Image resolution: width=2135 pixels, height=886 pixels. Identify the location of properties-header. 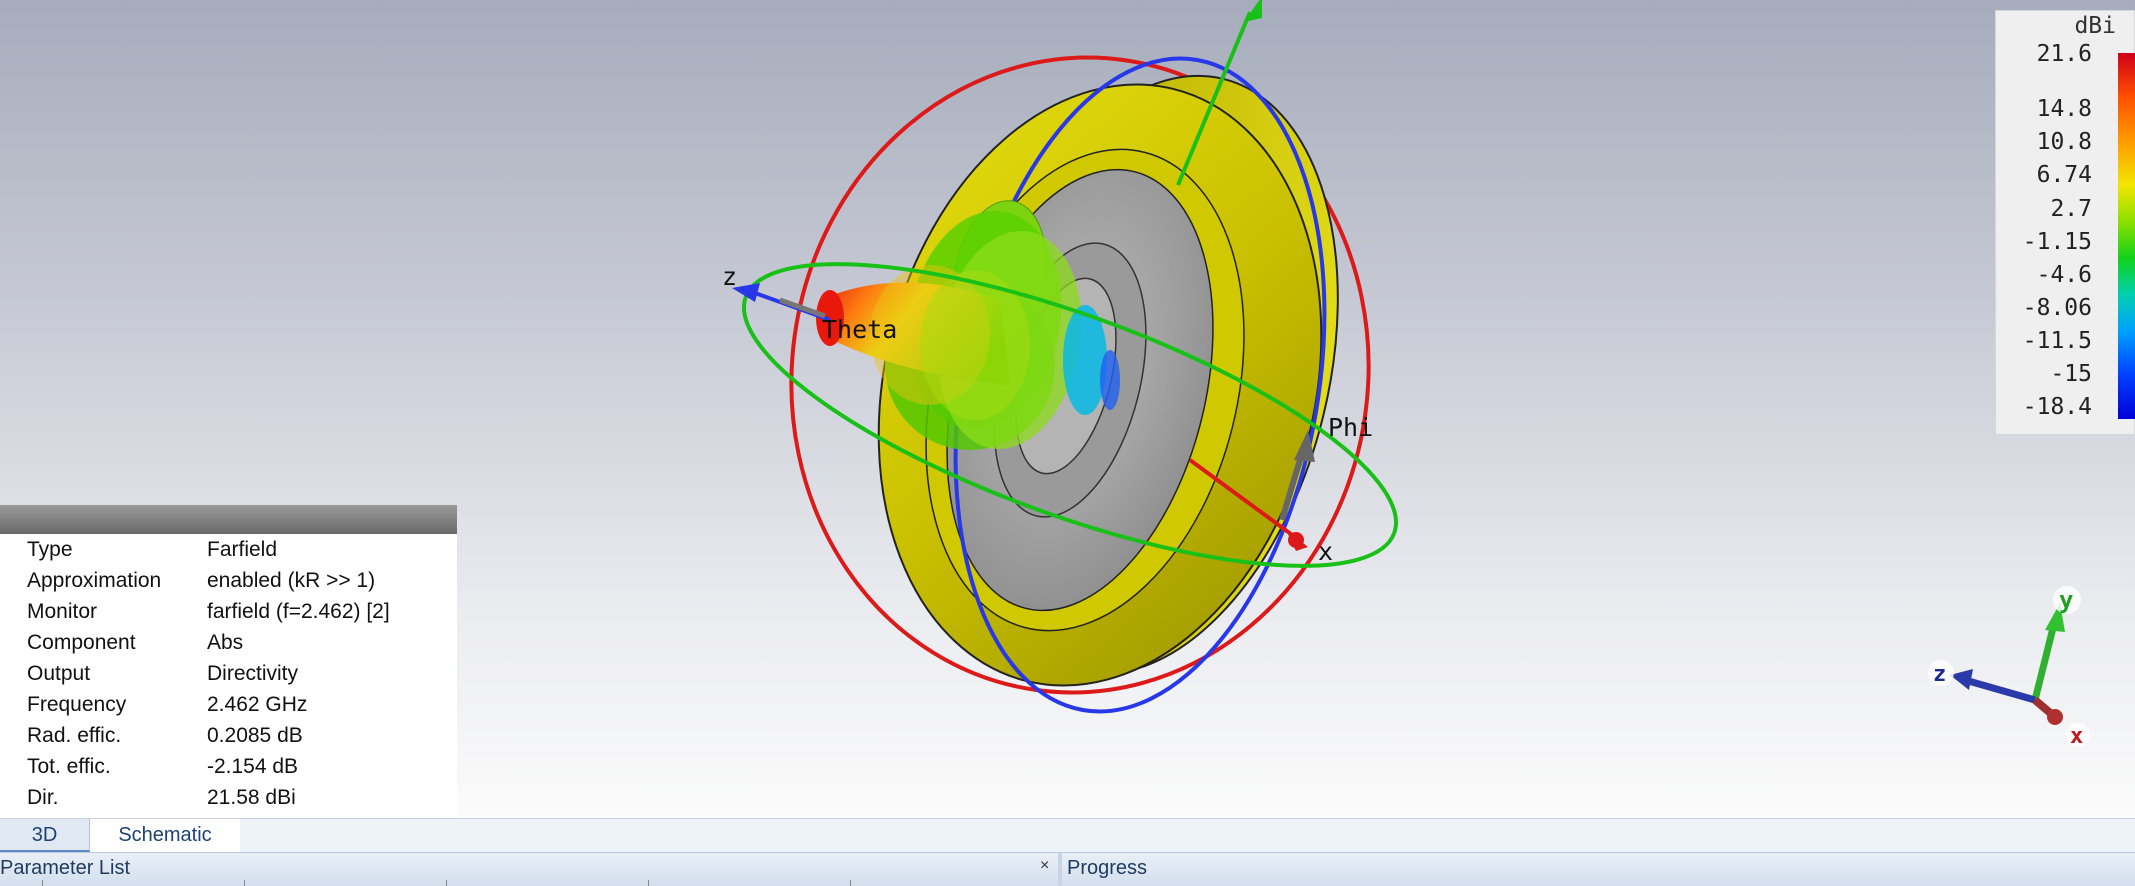
(228, 519).